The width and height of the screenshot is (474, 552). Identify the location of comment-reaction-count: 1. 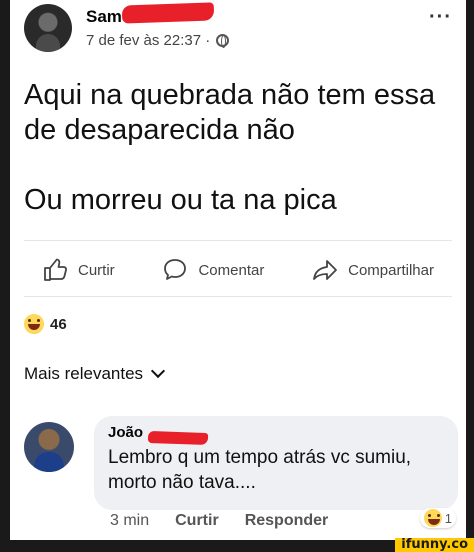
(448, 518).